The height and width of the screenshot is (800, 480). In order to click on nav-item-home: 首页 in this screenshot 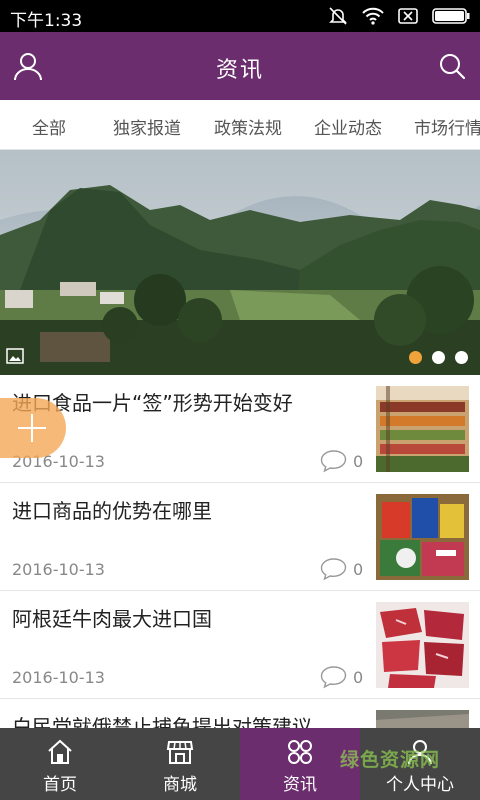, I will do `click(60, 764)`.